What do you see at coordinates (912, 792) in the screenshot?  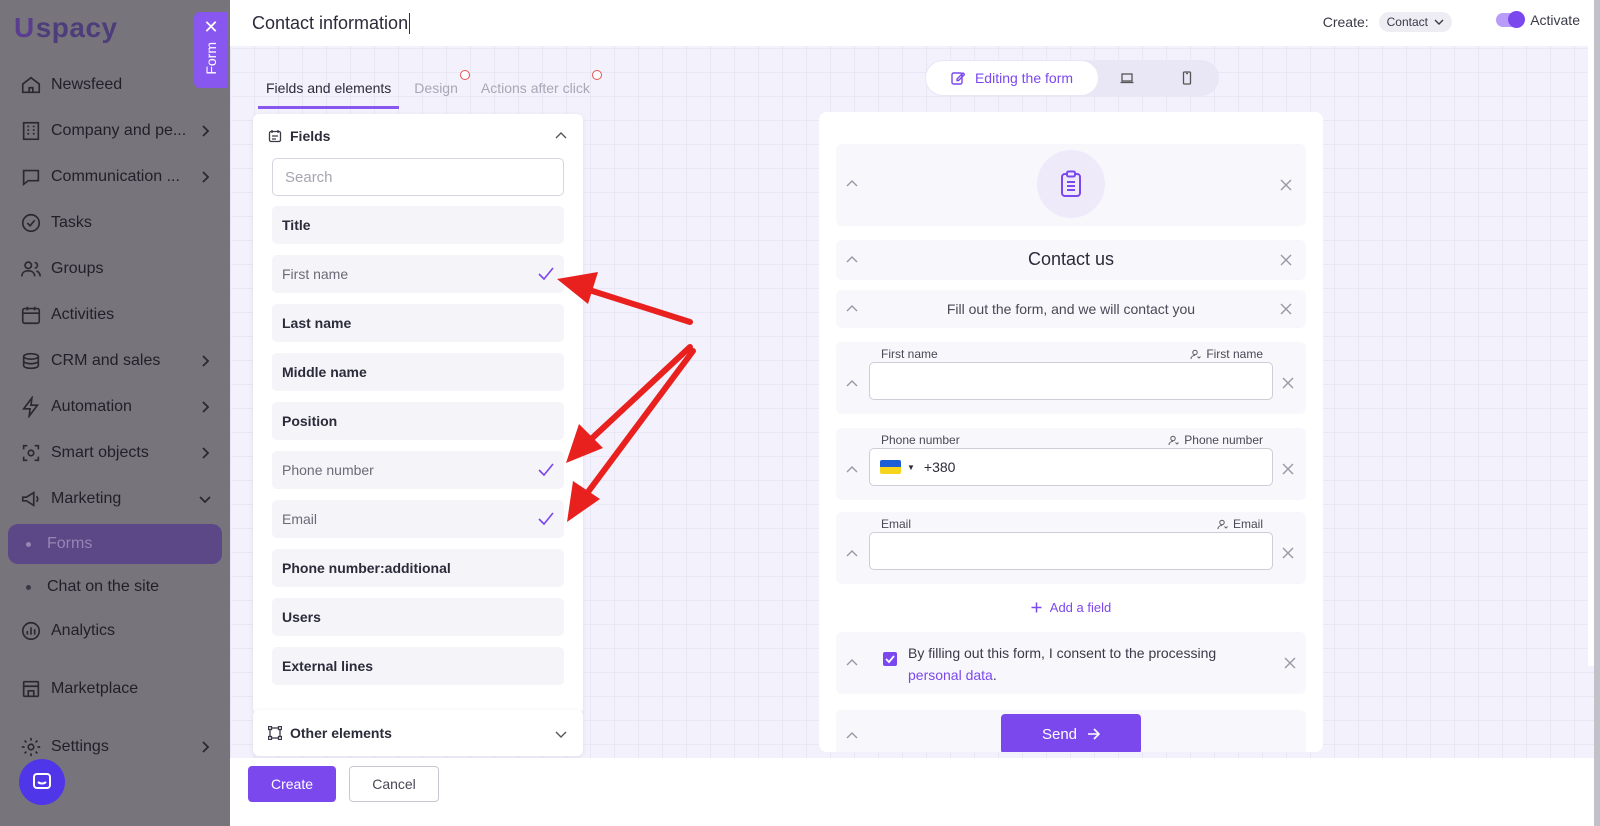 I see `editor-footer: Create Cancel` at bounding box center [912, 792].